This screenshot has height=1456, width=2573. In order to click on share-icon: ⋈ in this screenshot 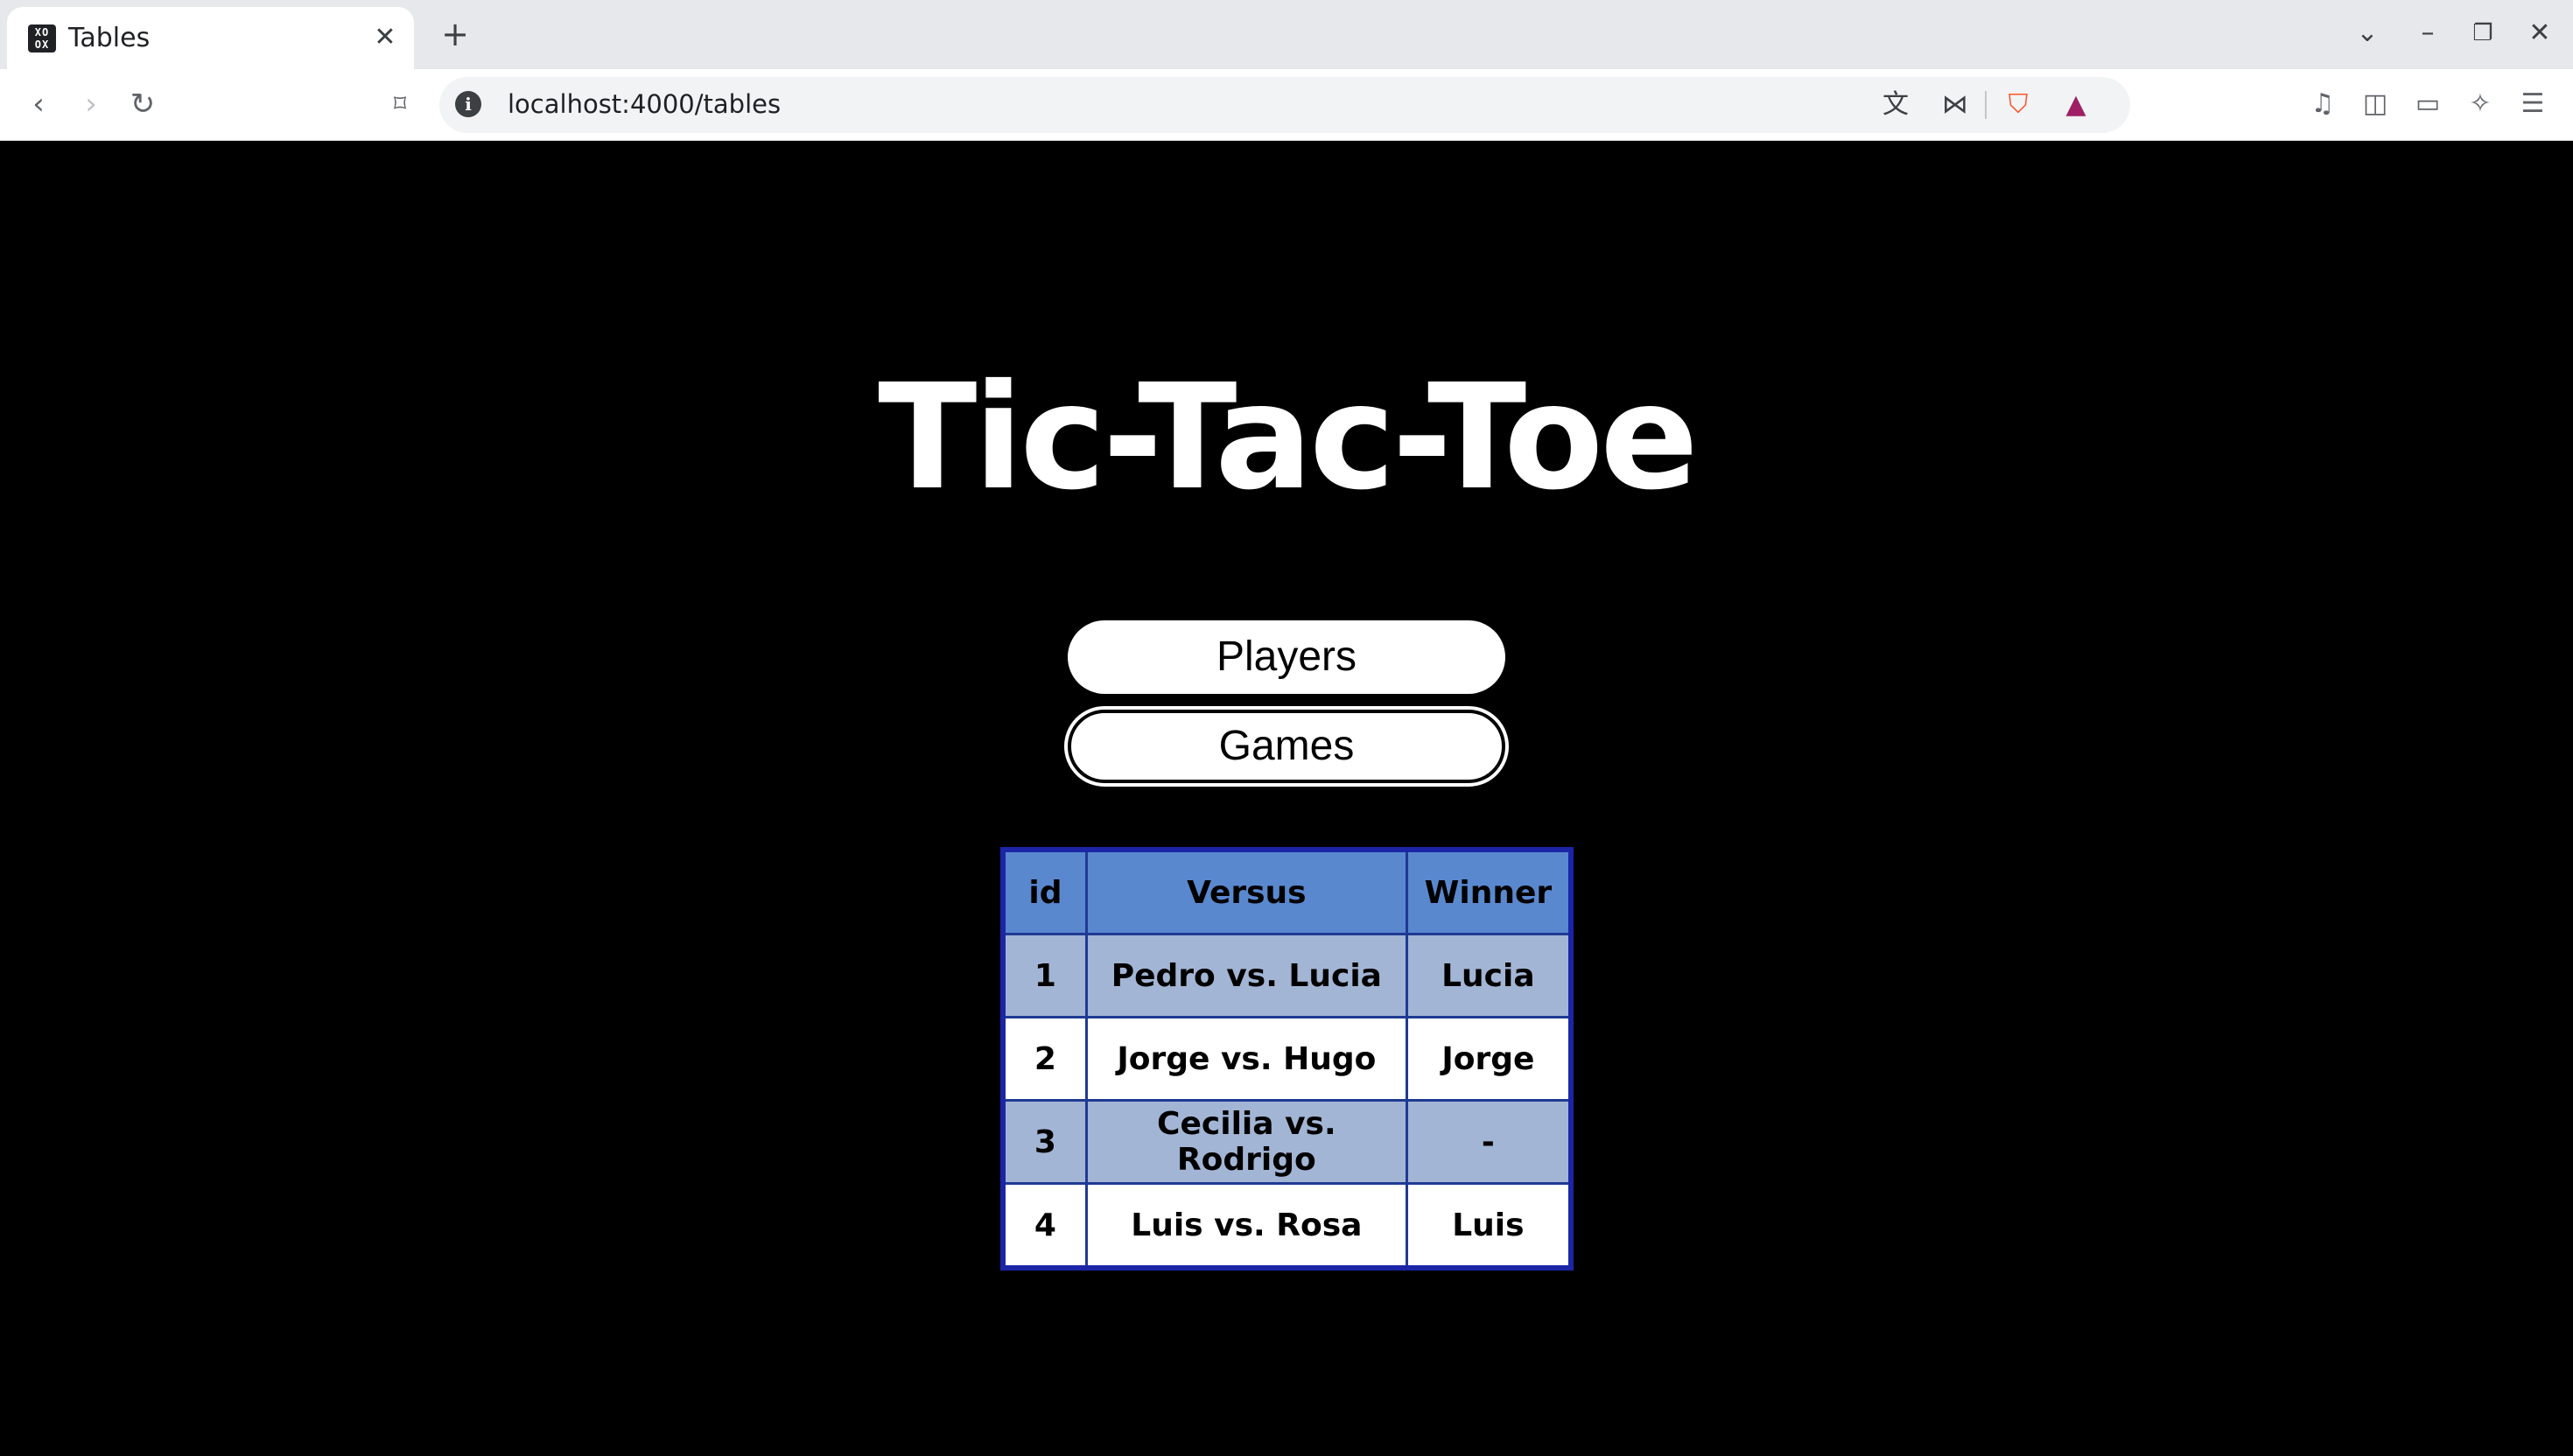, I will do `click(1955, 105)`.